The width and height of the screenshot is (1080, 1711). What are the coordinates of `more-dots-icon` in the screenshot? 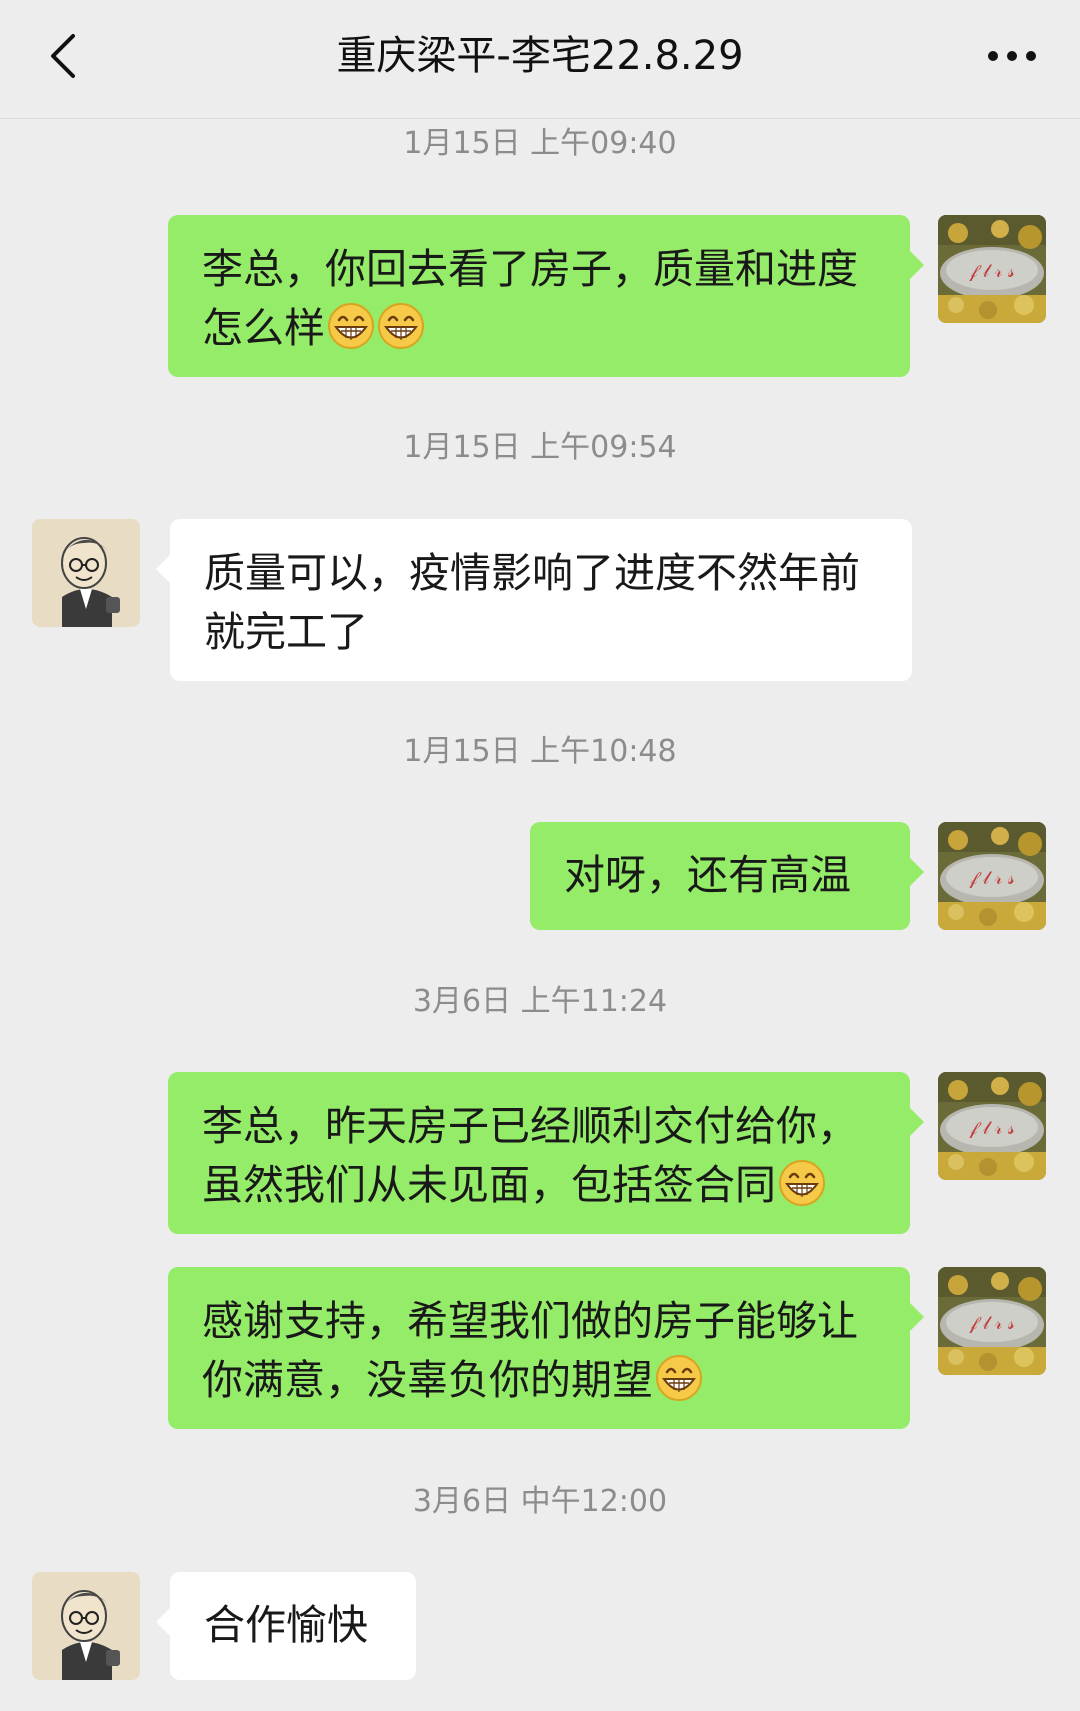 It's located at (1012, 56).